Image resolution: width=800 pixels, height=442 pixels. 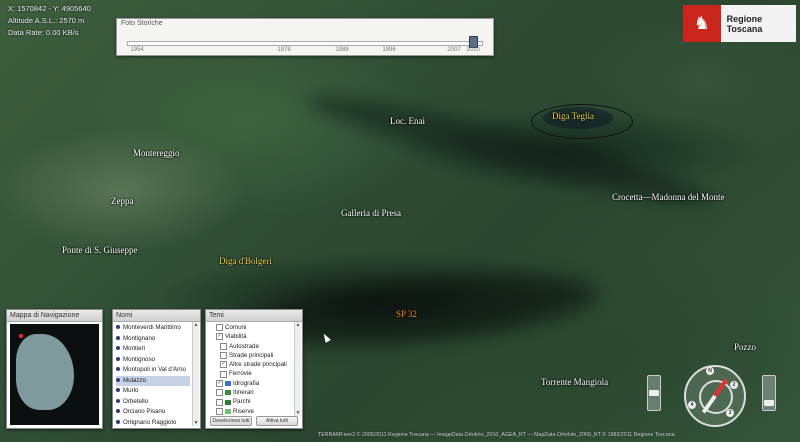 What do you see at coordinates (100, 250) in the screenshot?
I see `label-ponte: Ponte di S. Giuseppe` at bounding box center [100, 250].